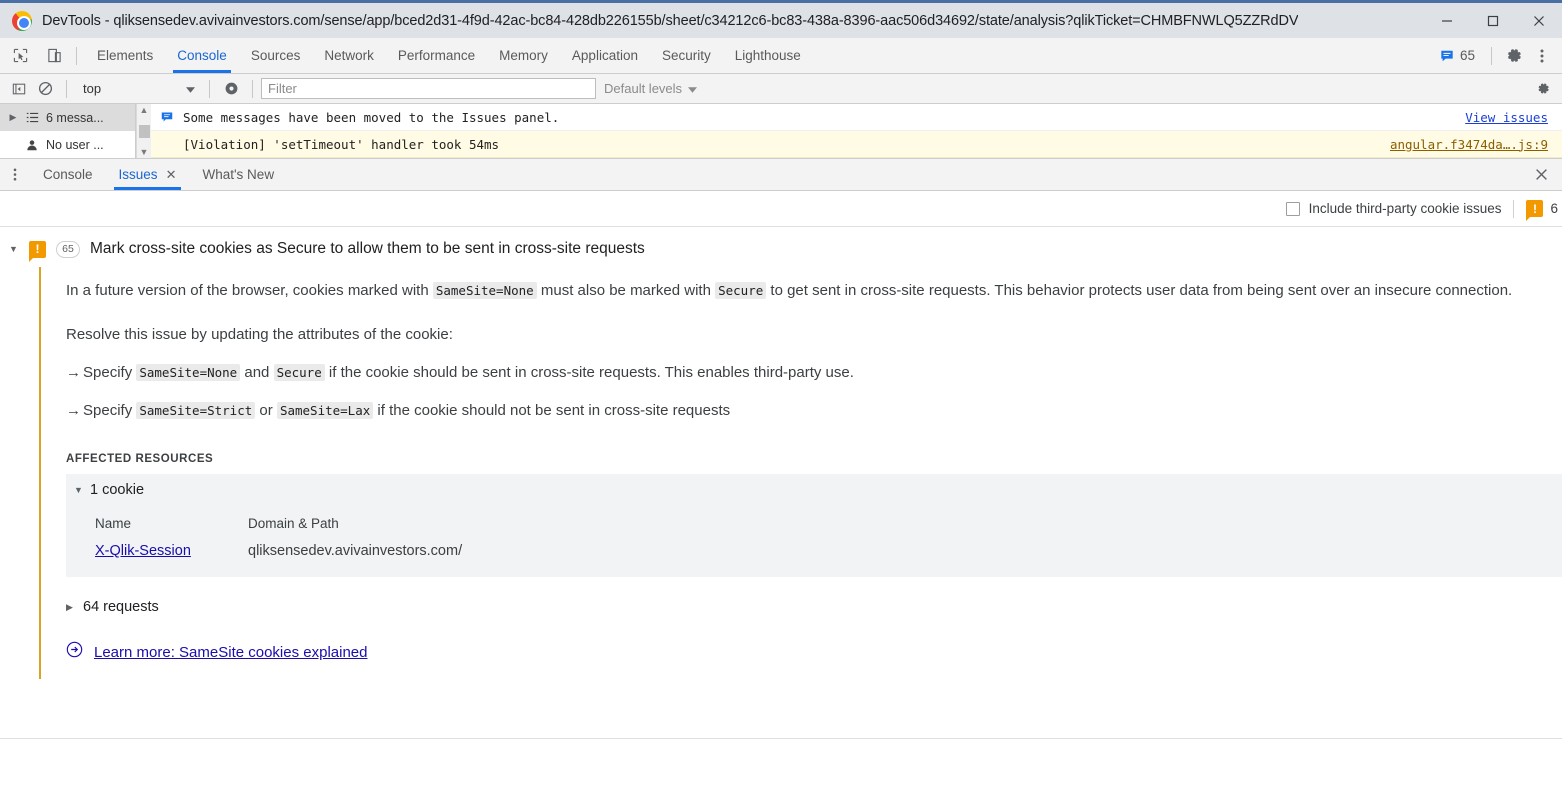 This screenshot has width=1562, height=793. I want to click on code-secure: Secure, so click(741, 290).